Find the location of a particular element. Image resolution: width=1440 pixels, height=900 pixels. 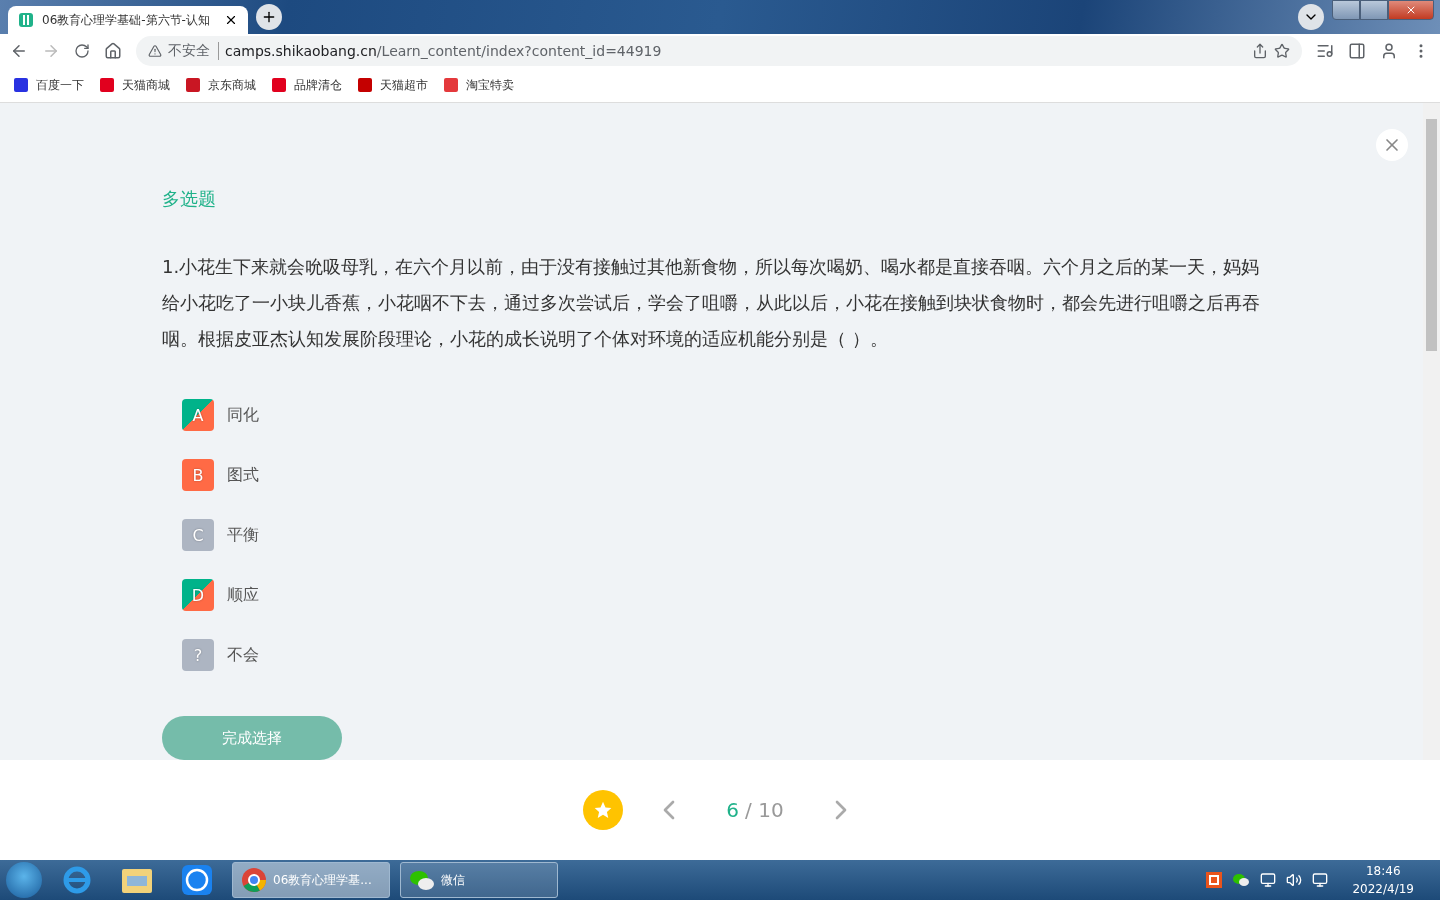

folder-icon is located at coordinates (137, 880).